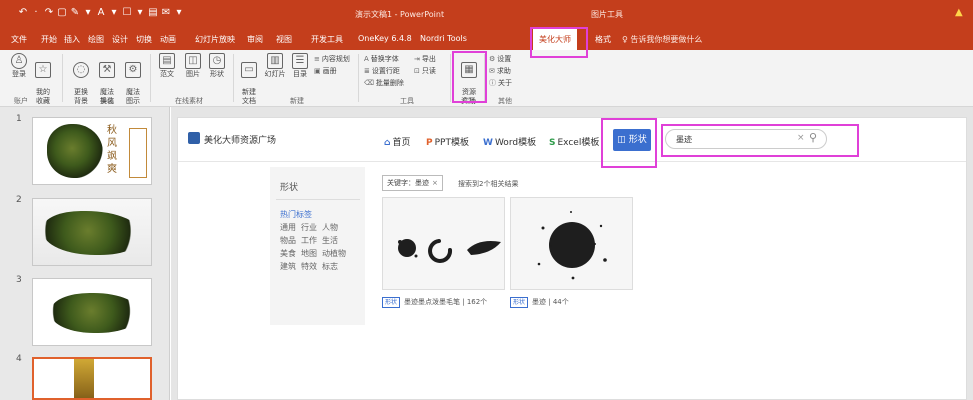  What do you see at coordinates (49, 12) in the screenshot?
I see `redo-icon: ↷` at bounding box center [49, 12].